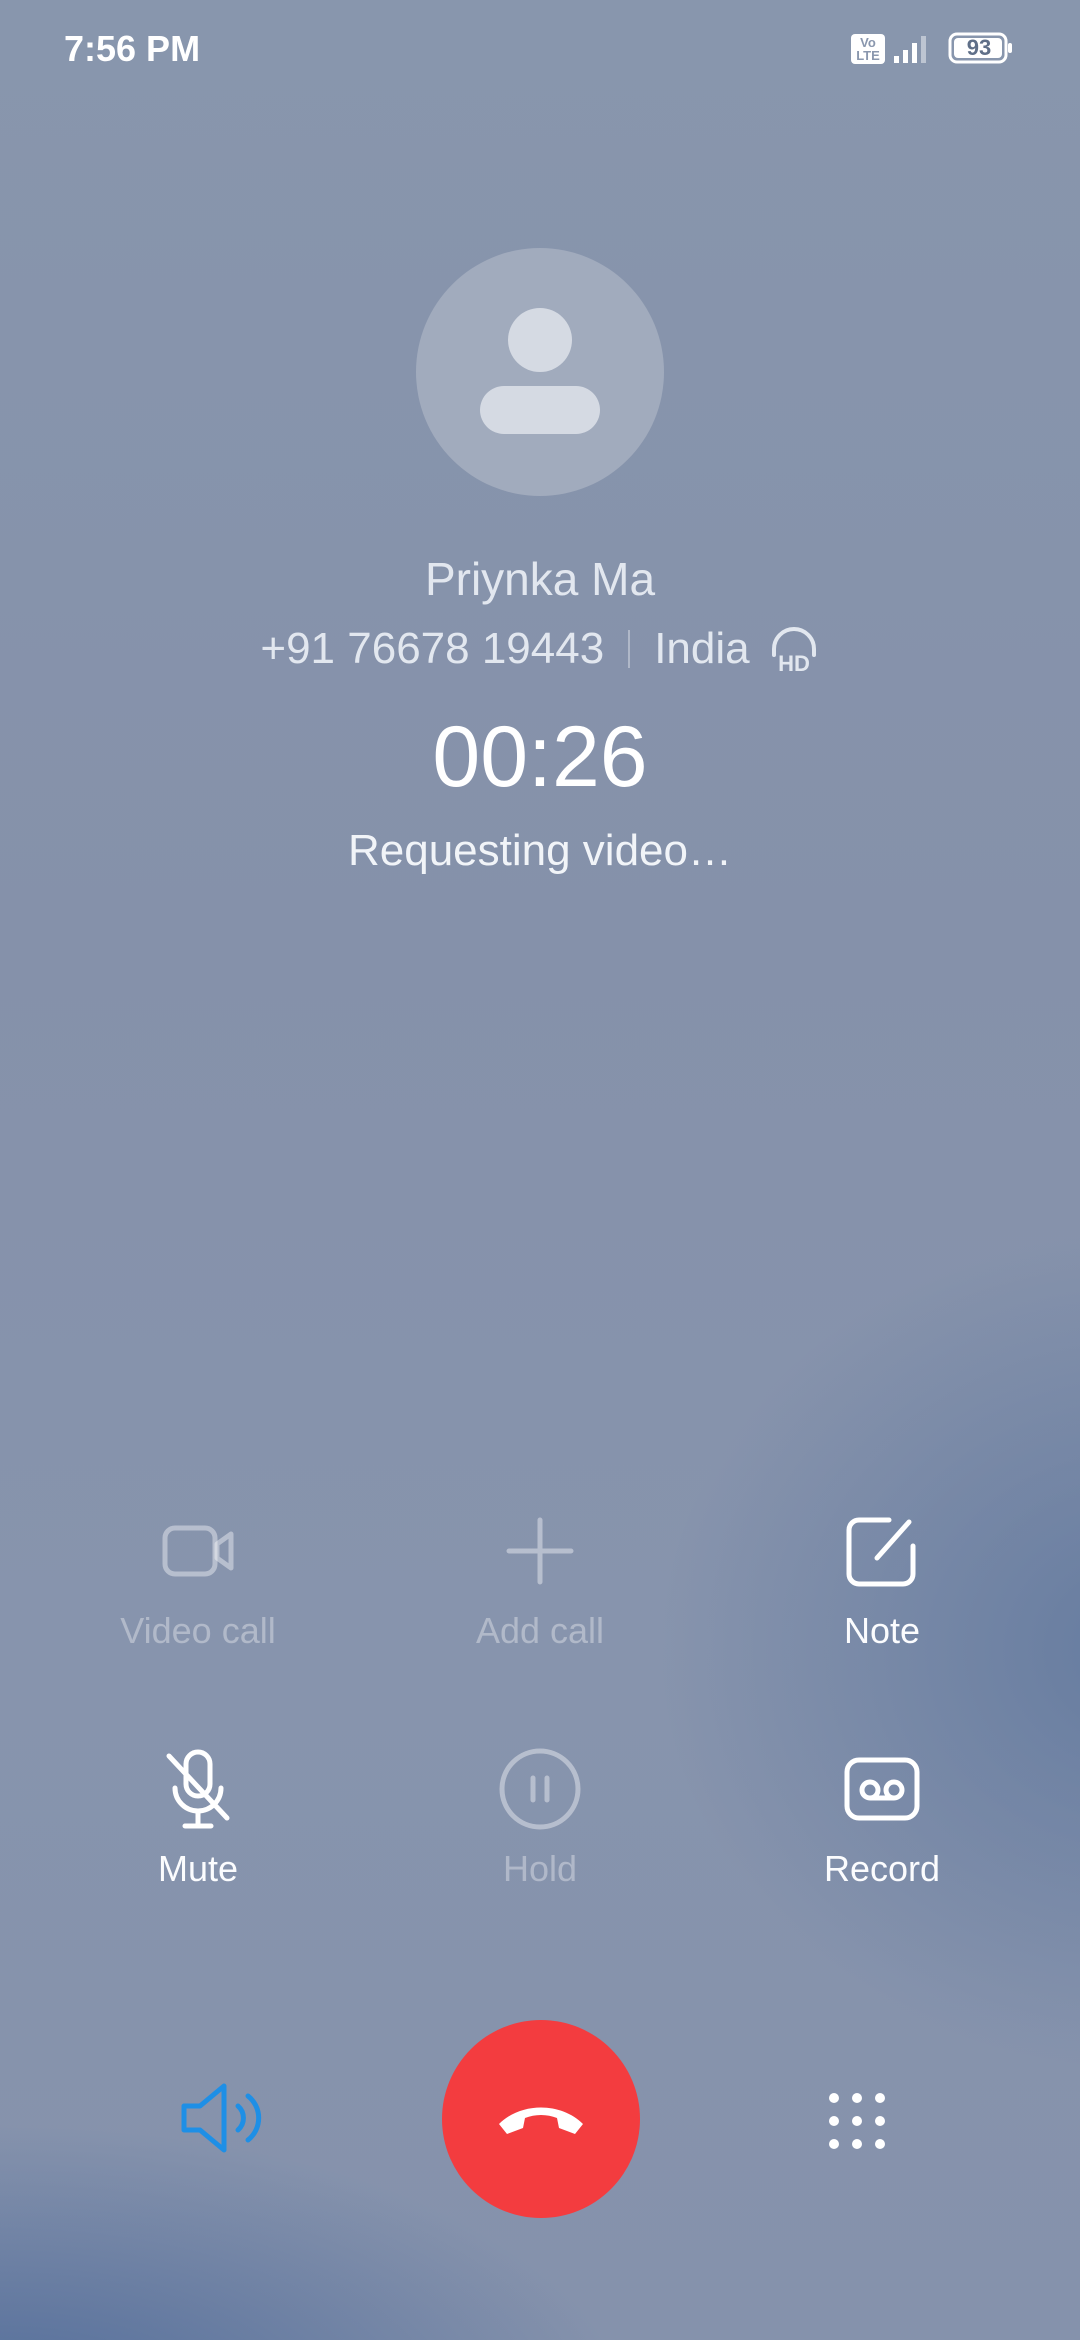  What do you see at coordinates (793, 650) in the screenshot?
I see `hd-voice-icon: HD` at bounding box center [793, 650].